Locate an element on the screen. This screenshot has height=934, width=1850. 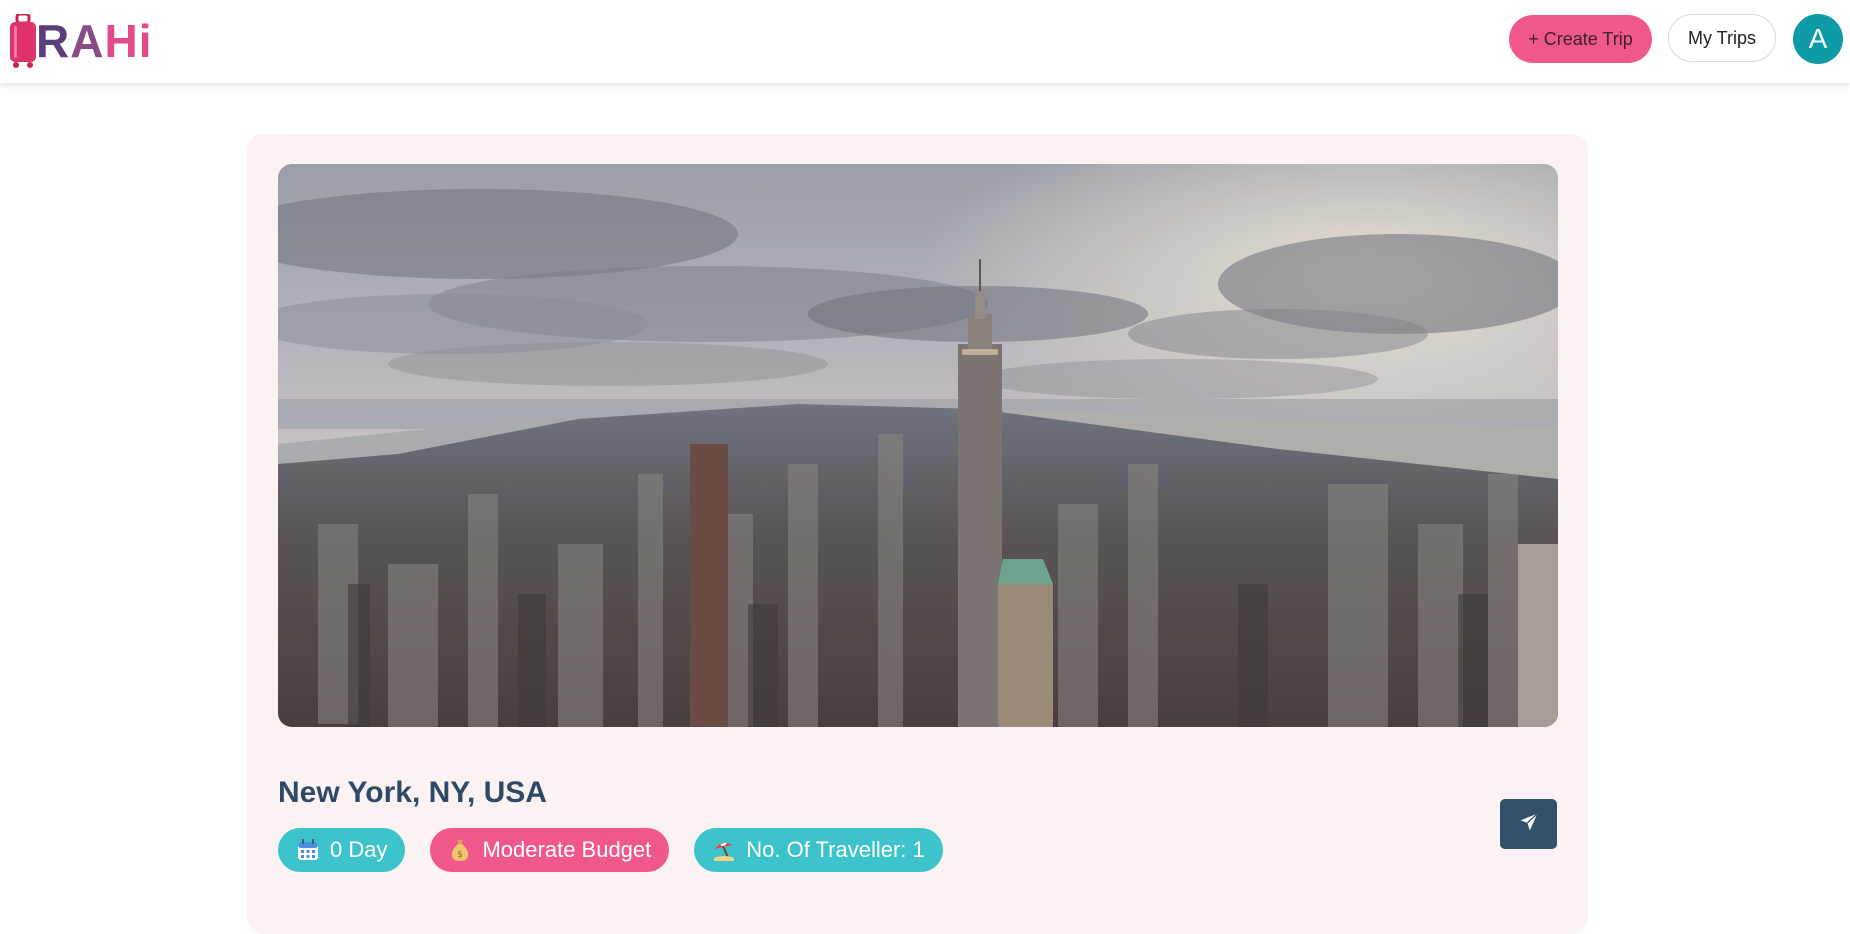
logo-letter-r: R is located at coordinates (53, 41).